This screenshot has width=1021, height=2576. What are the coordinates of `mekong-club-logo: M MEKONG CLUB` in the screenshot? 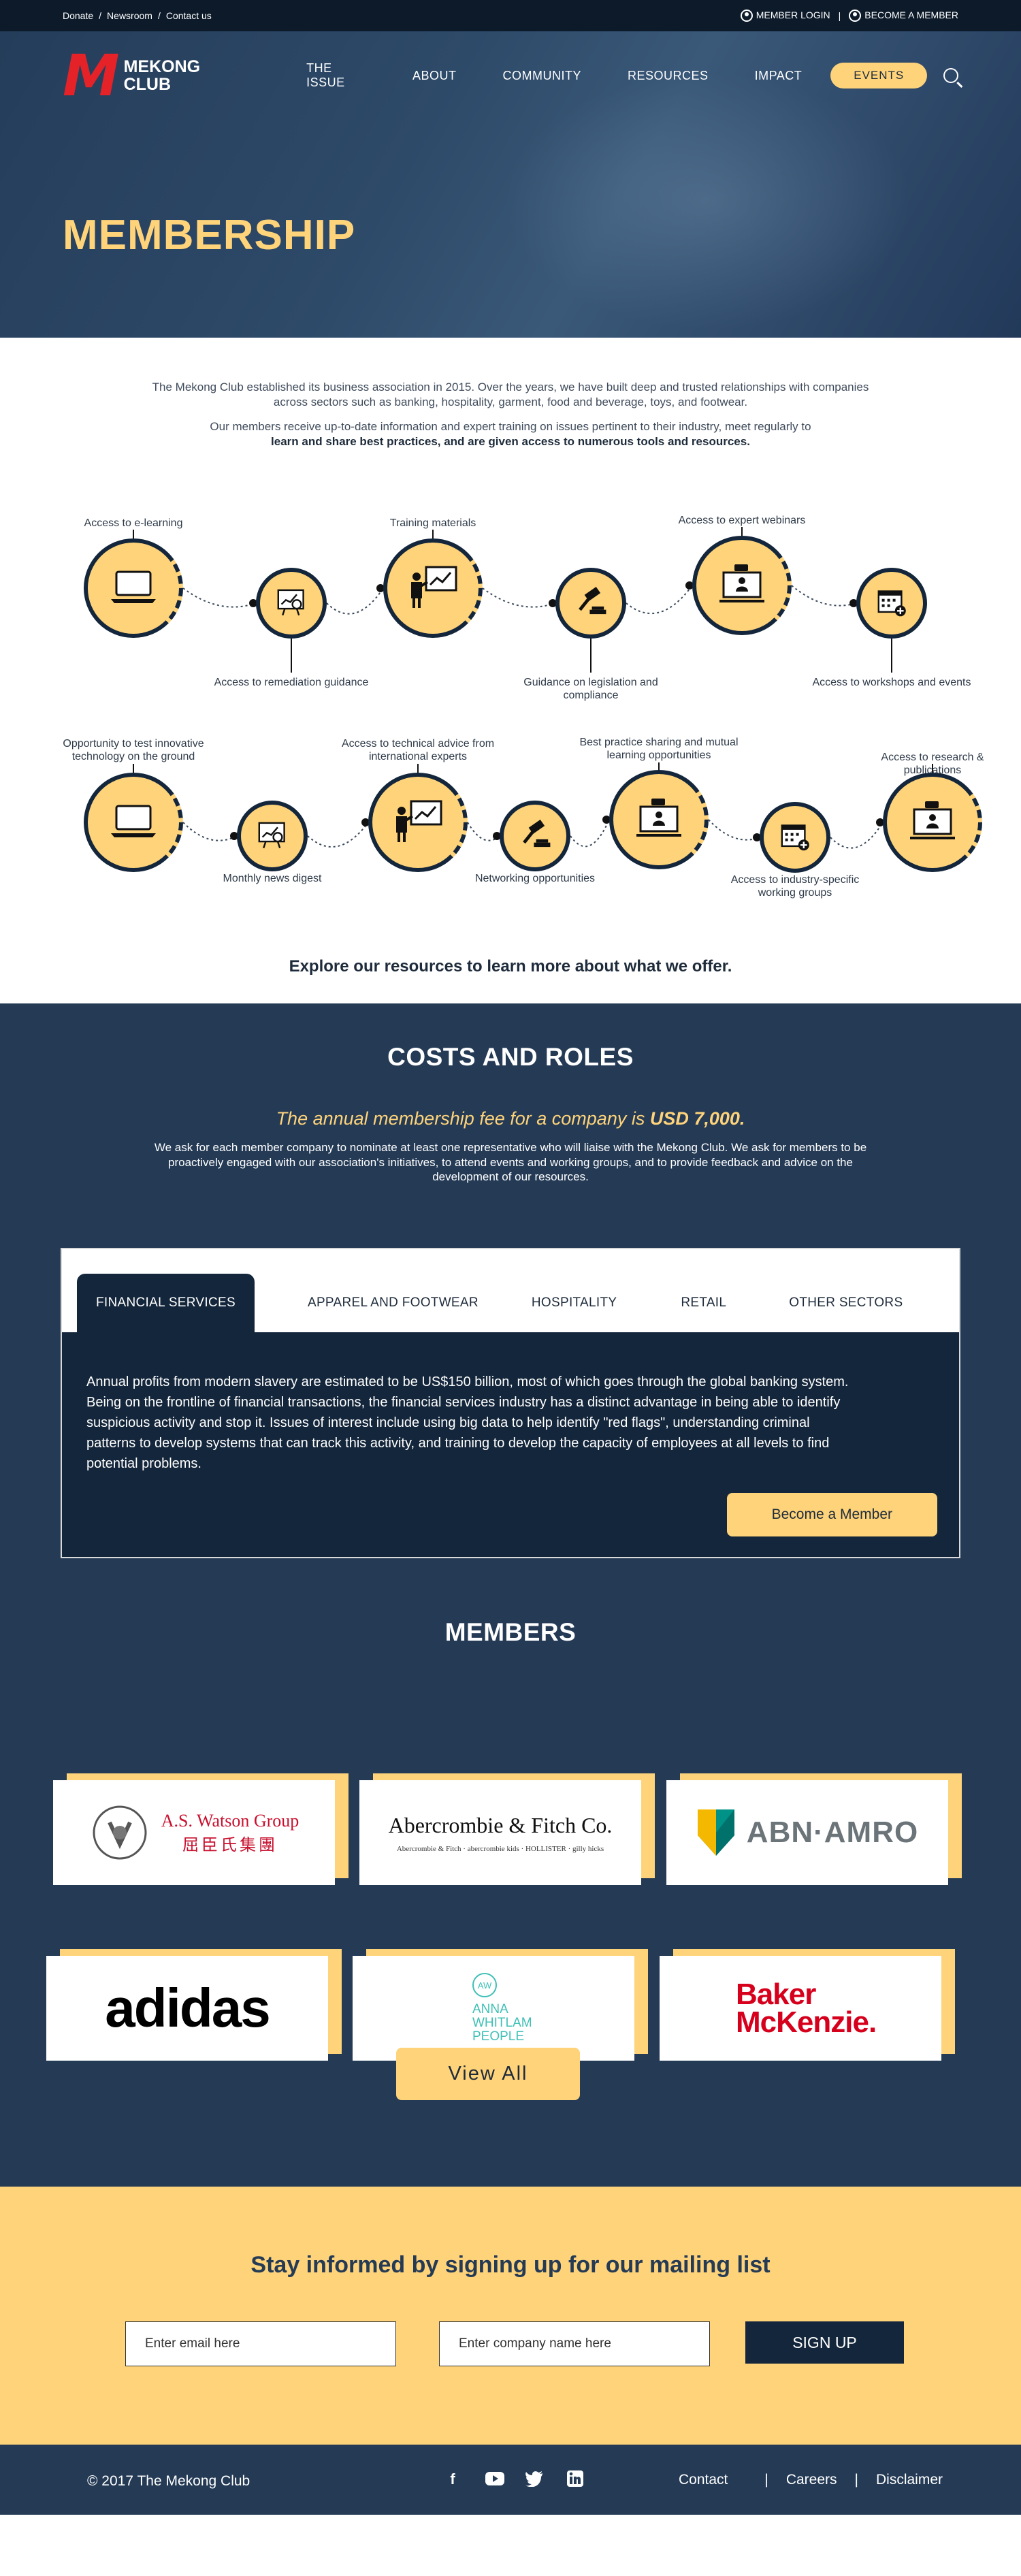 It's located at (131, 75).